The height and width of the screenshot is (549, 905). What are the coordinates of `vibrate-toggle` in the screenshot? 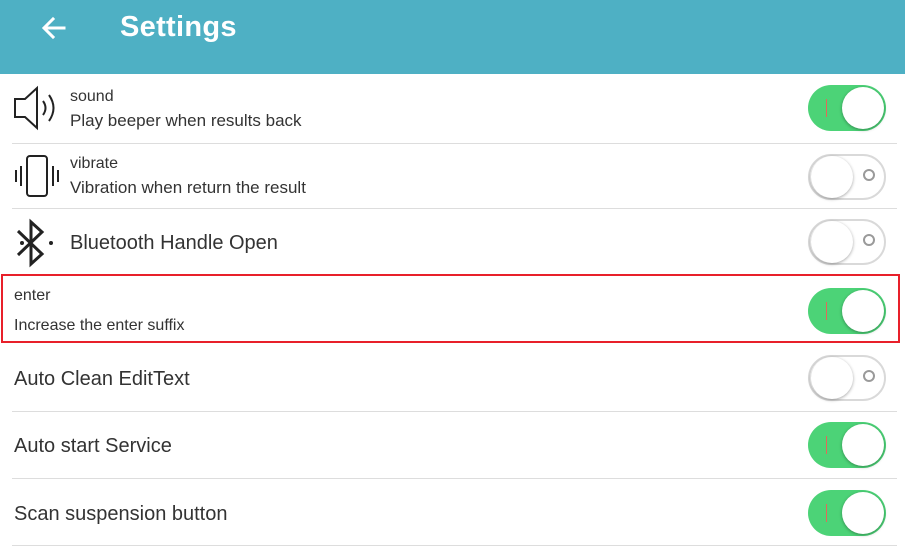 It's located at (847, 177).